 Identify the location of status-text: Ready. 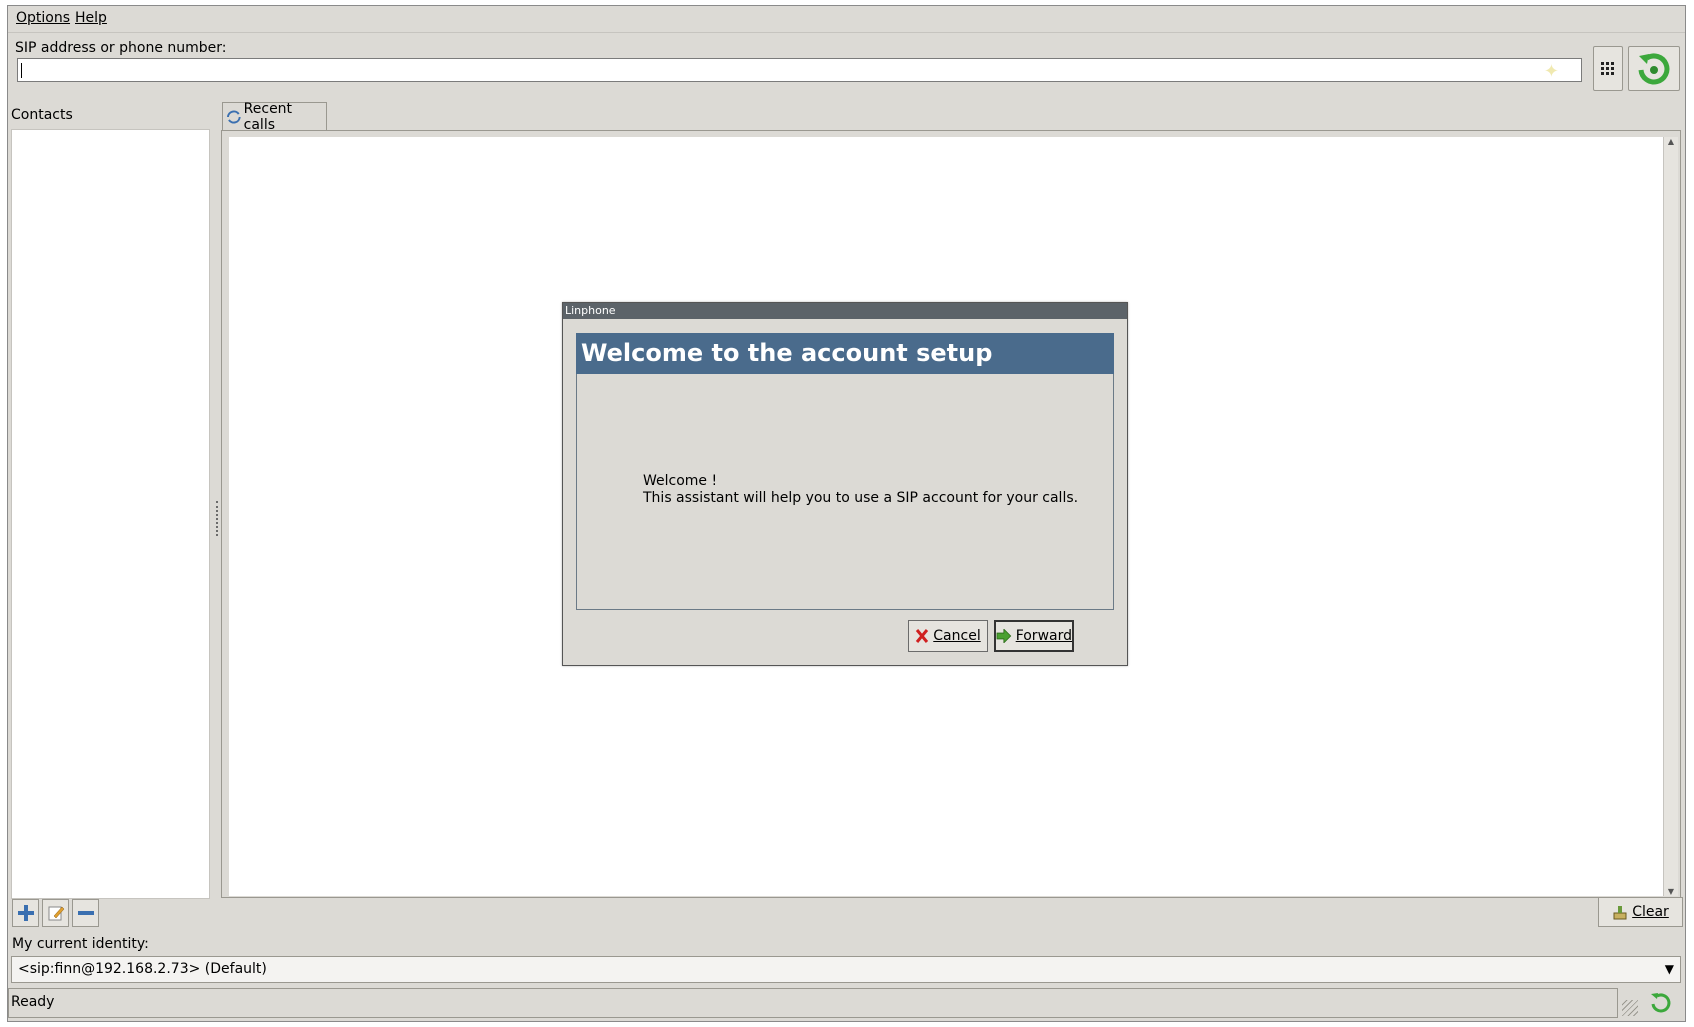
(33, 1002).